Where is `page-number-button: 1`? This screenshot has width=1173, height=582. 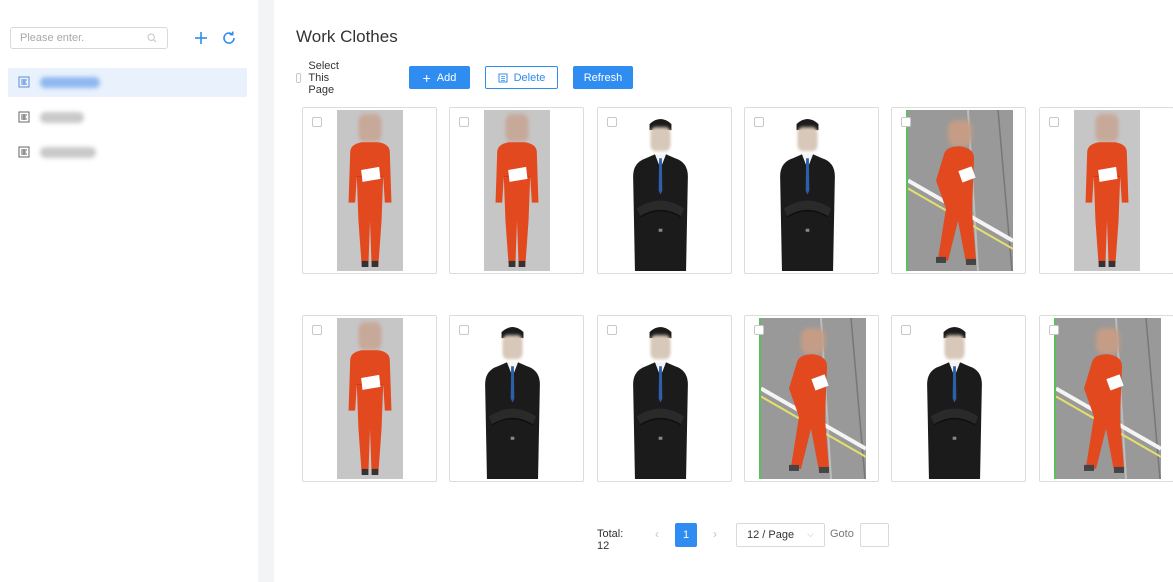 page-number-button: 1 is located at coordinates (686, 535).